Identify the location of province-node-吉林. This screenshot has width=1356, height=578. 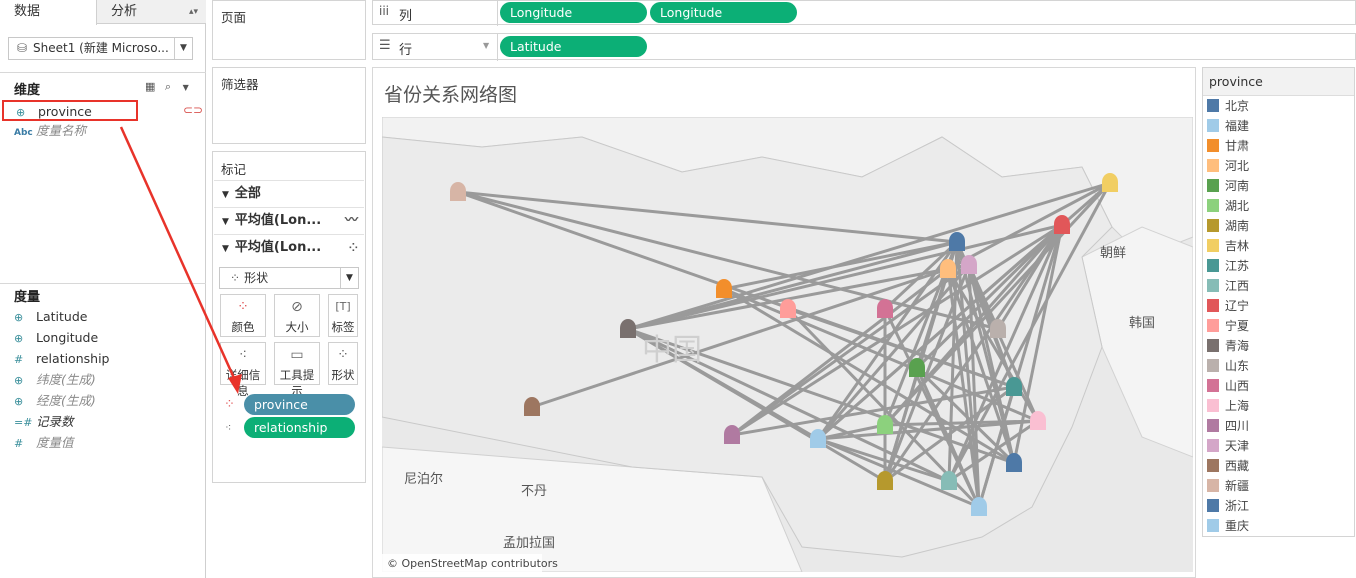
(1110, 182).